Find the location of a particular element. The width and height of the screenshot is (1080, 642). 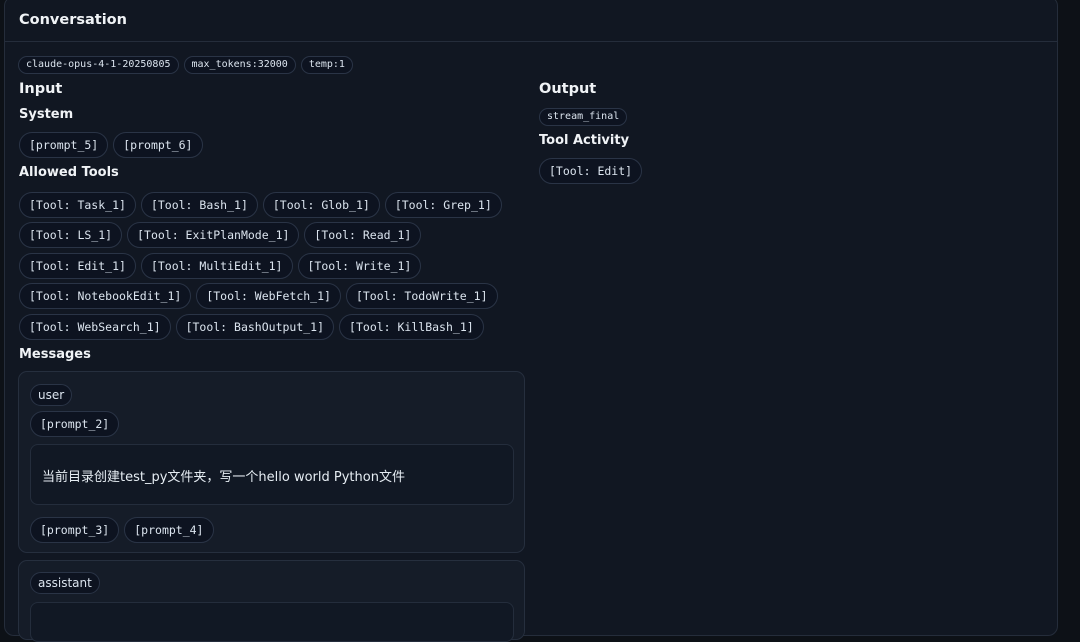

tool-activity-chip: [Tool: Edit] is located at coordinates (591, 171).